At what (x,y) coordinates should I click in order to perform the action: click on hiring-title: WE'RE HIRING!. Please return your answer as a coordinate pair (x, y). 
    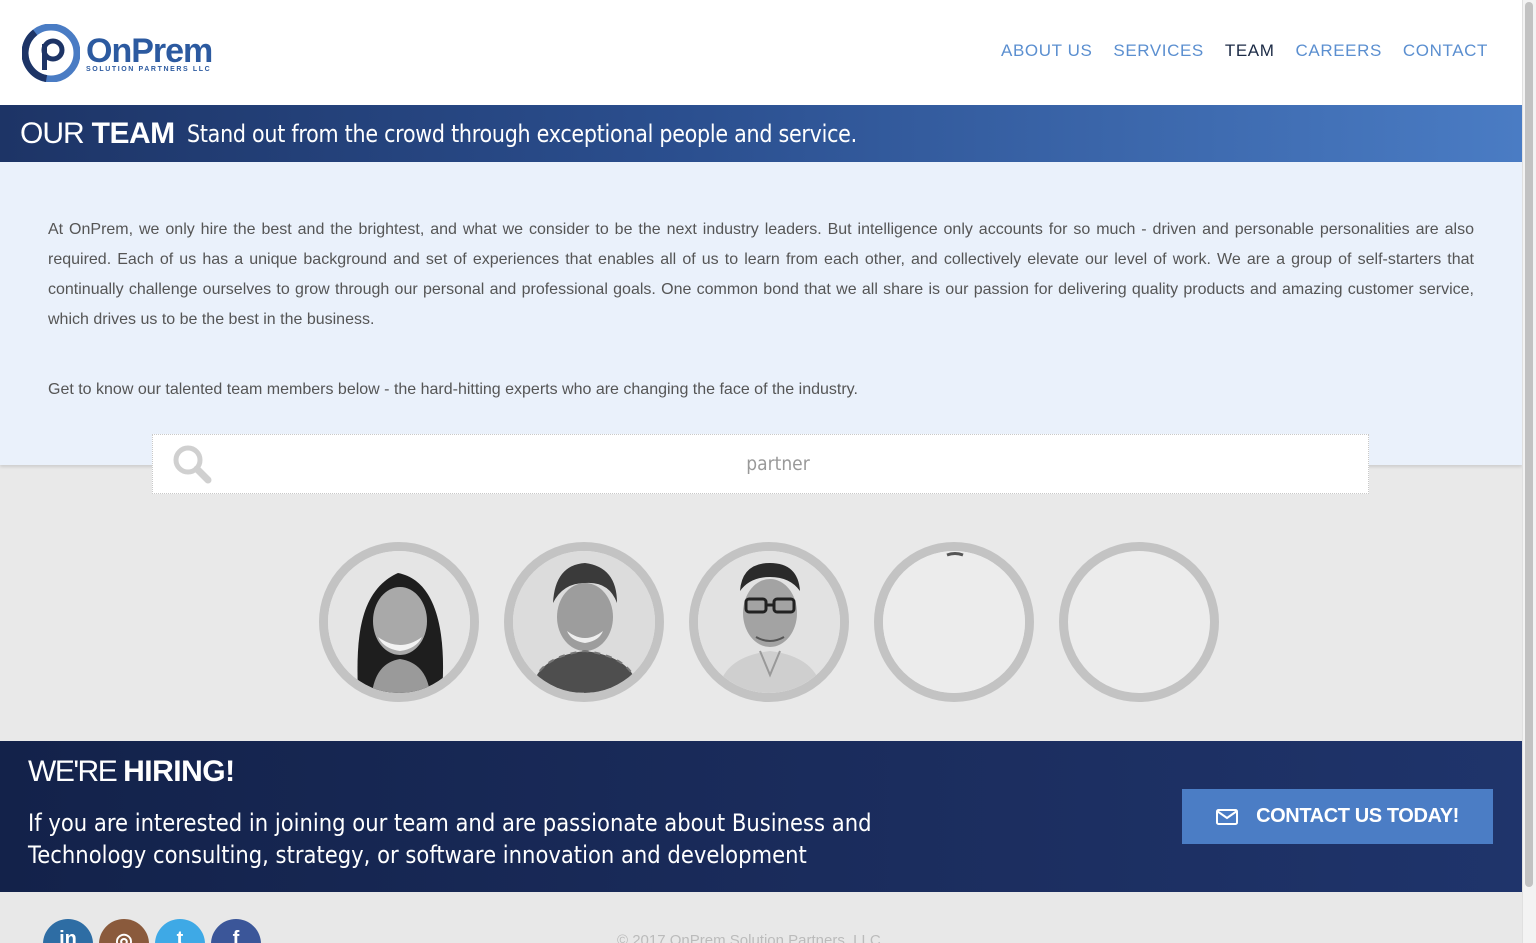
    Looking at the image, I should click on (131, 772).